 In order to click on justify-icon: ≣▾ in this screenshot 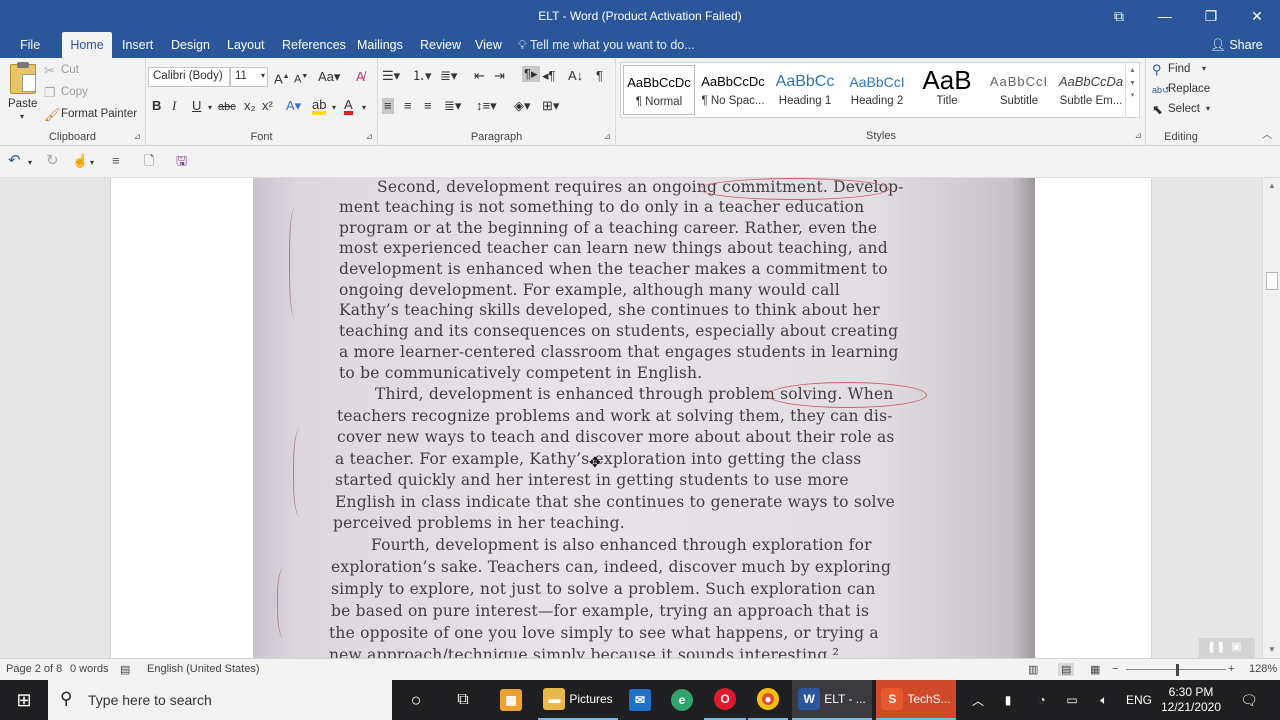, I will do `click(452, 106)`.